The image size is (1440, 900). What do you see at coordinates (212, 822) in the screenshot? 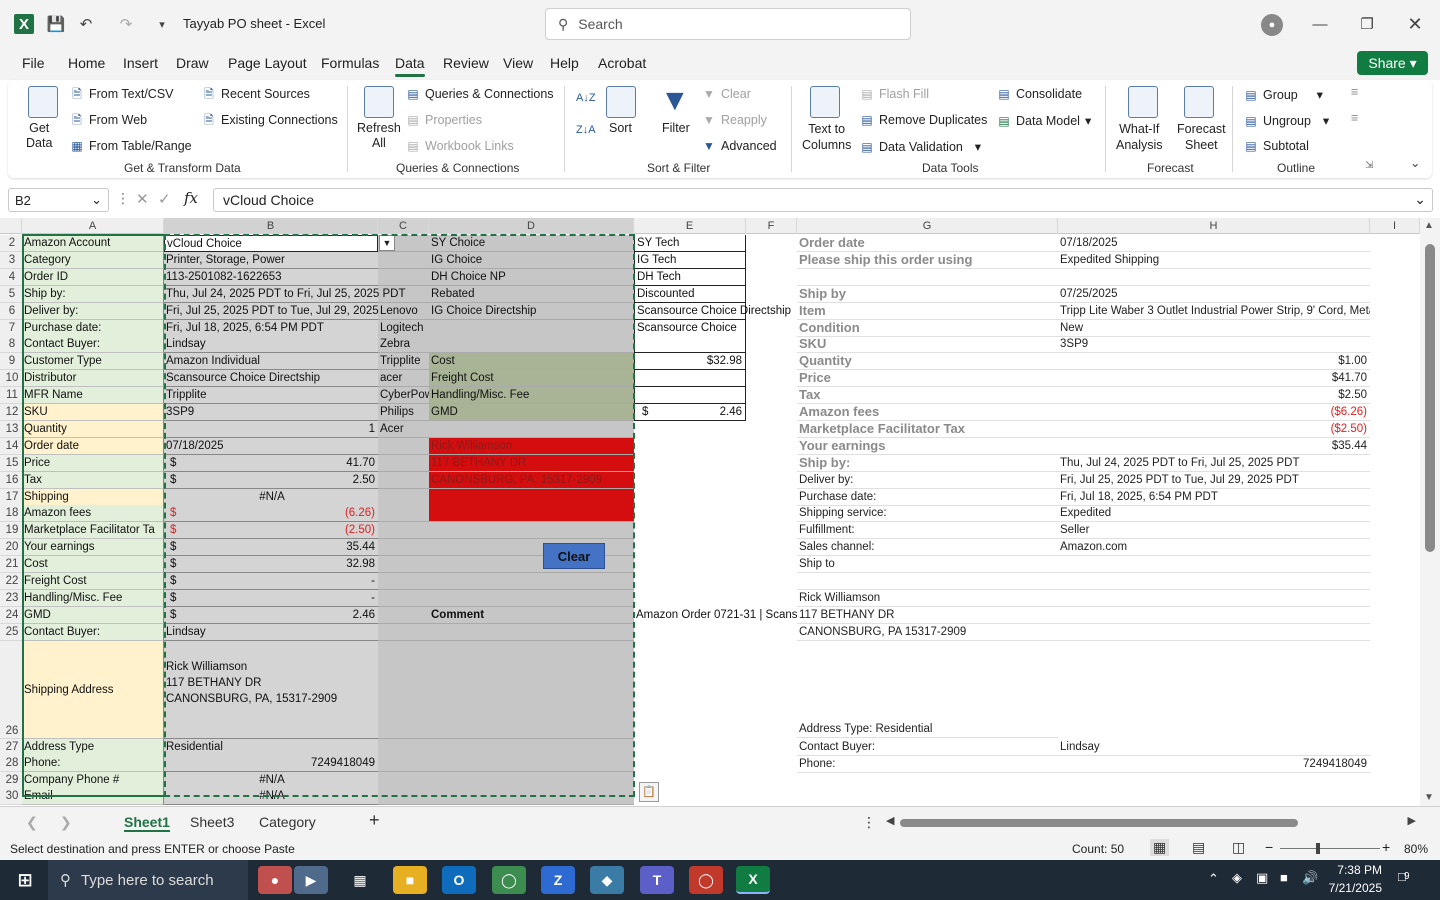
I see `sheet-tab-sheet3: Sheet3` at bounding box center [212, 822].